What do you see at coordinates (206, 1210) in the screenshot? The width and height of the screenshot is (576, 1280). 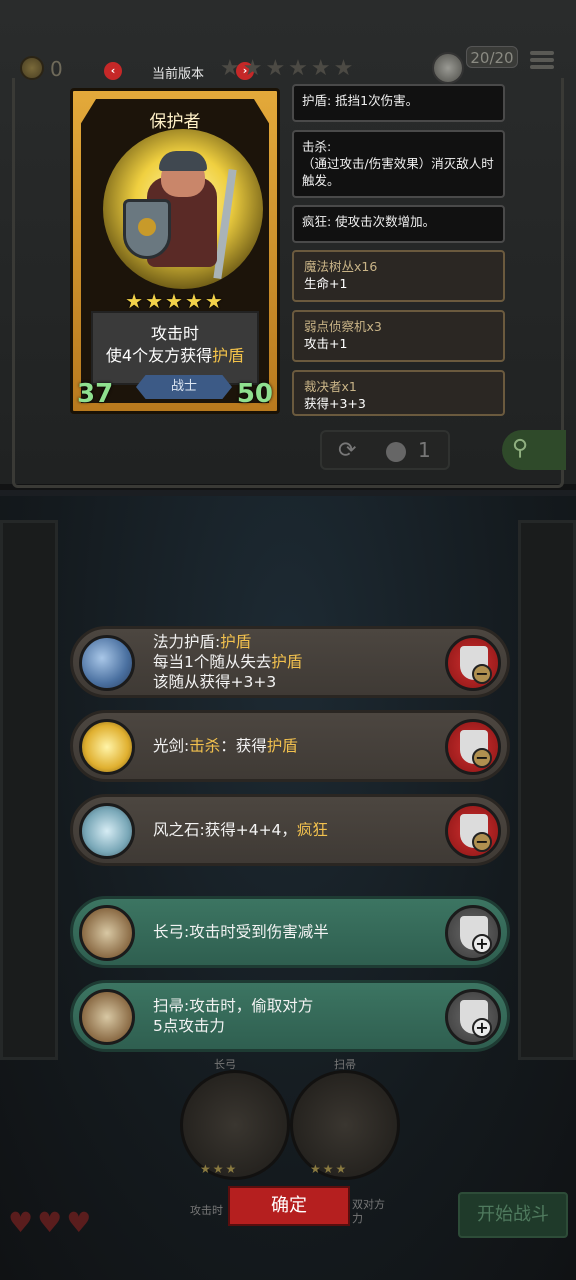 I see `slot-label: 攻击时` at bounding box center [206, 1210].